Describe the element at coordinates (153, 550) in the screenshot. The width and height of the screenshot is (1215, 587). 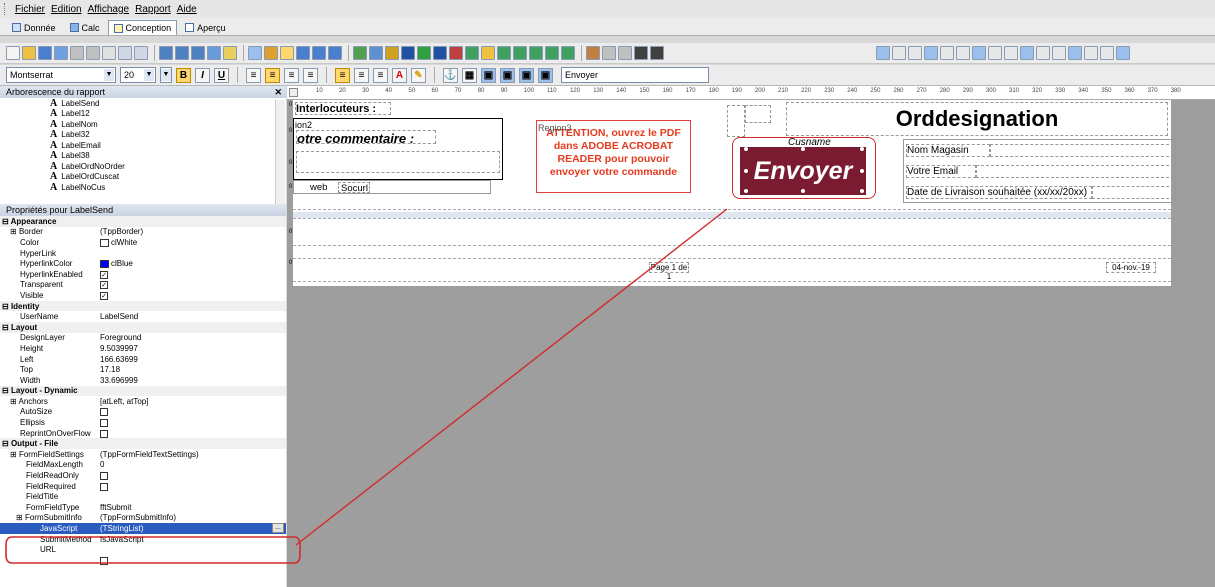
I see `callout-property-ring` at that location.